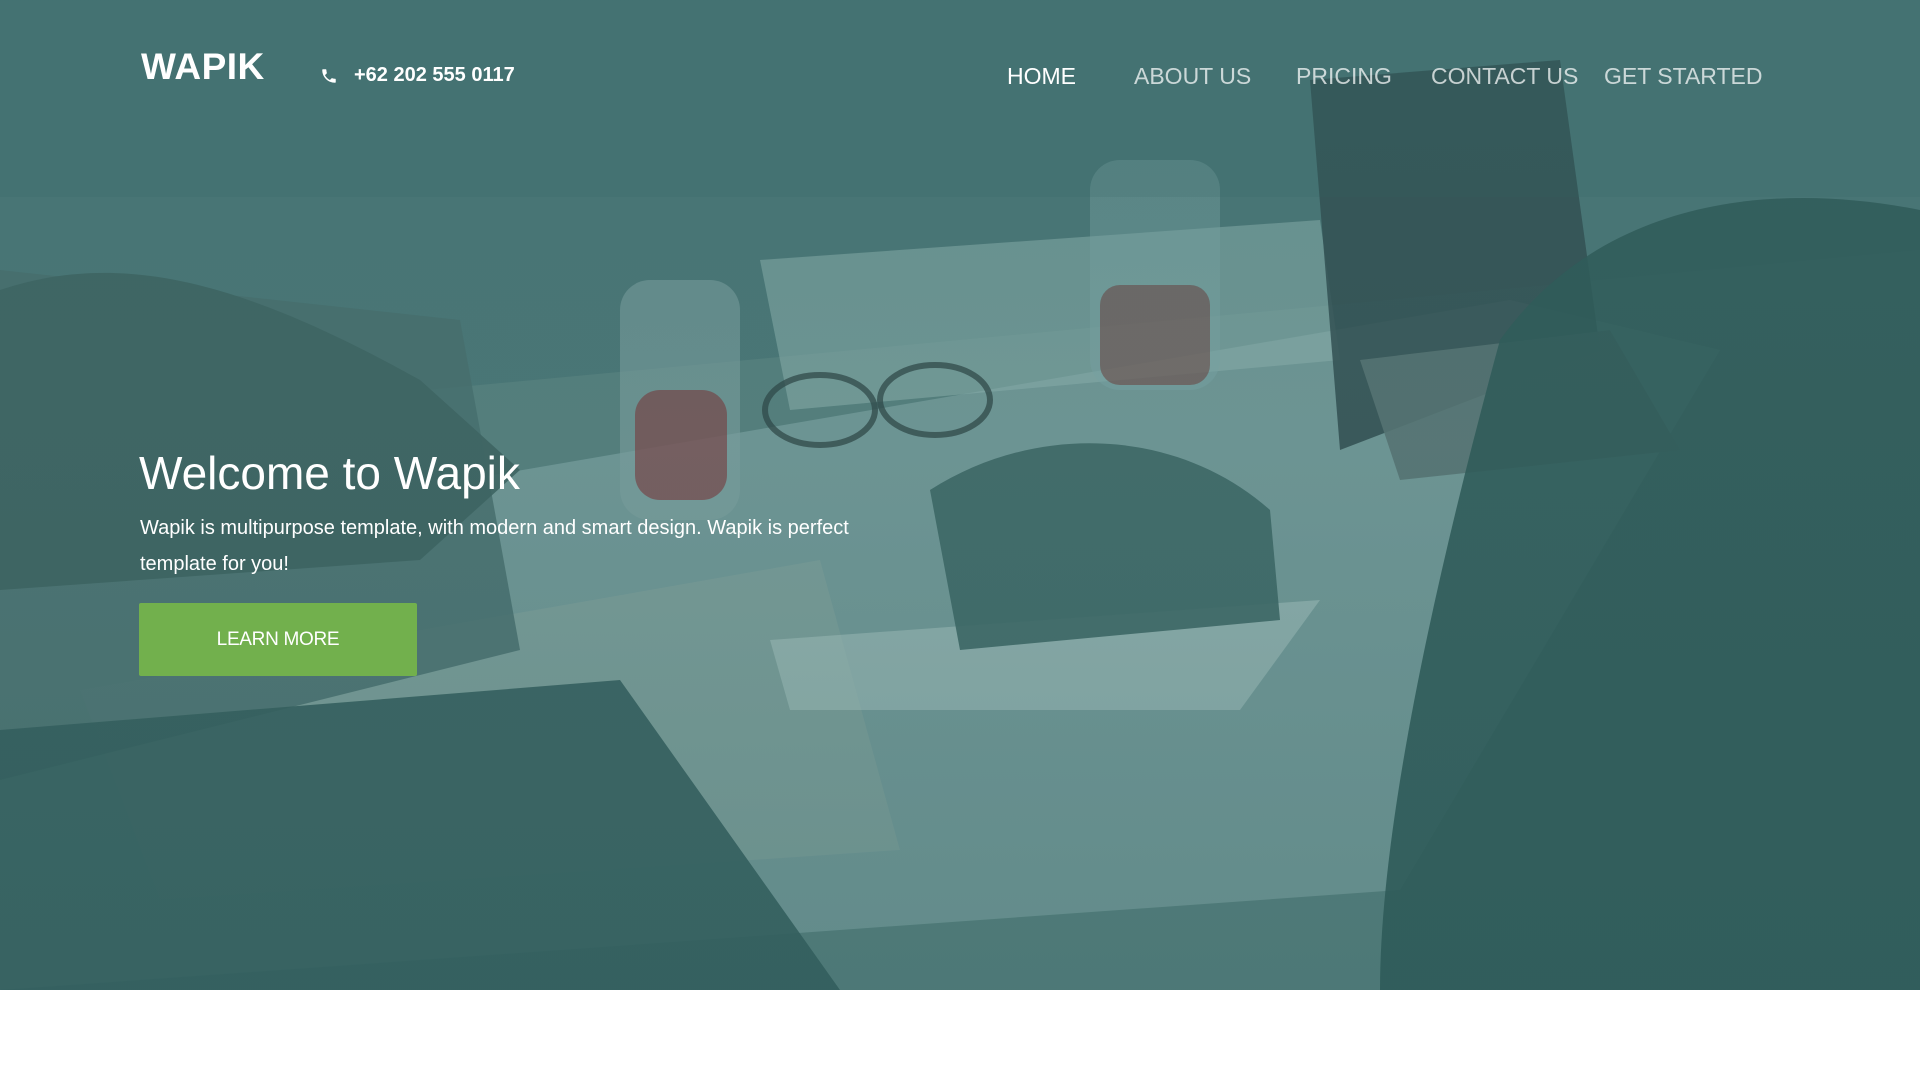  What do you see at coordinates (329, 473) in the screenshot?
I see `hero-title: Welcome to Wapik` at bounding box center [329, 473].